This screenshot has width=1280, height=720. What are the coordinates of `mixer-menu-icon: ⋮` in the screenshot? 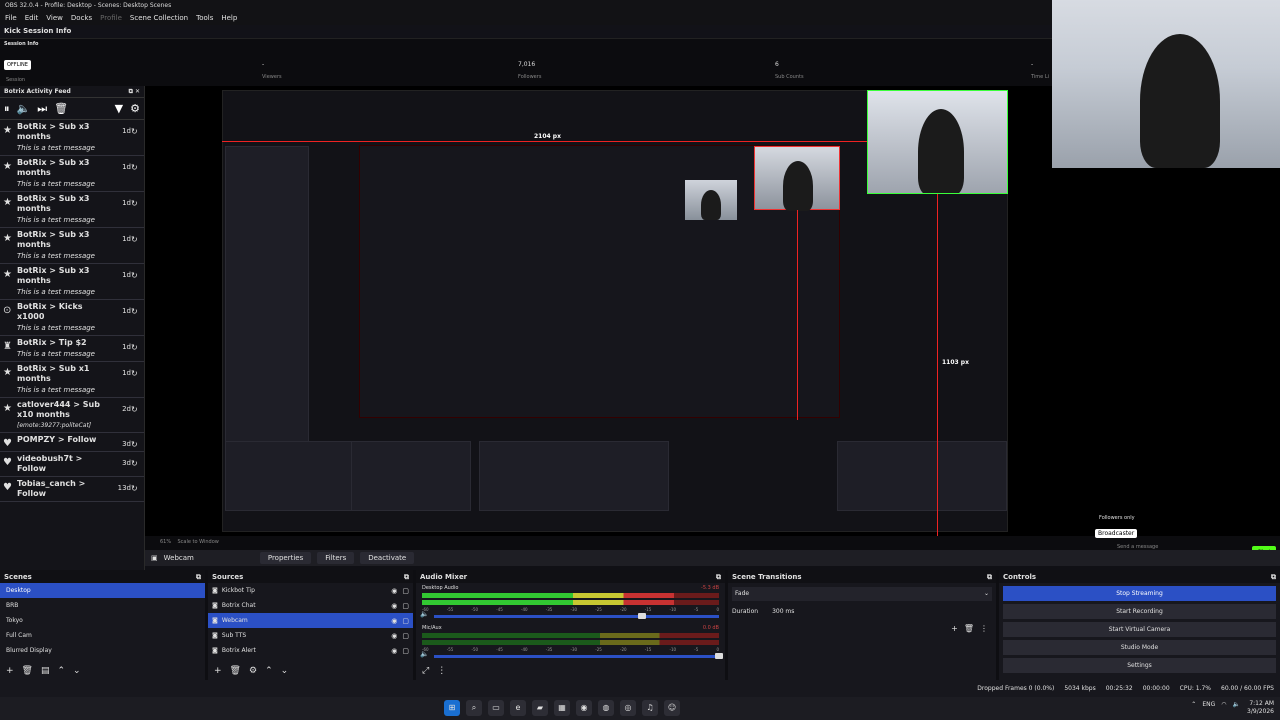 It's located at (441, 671).